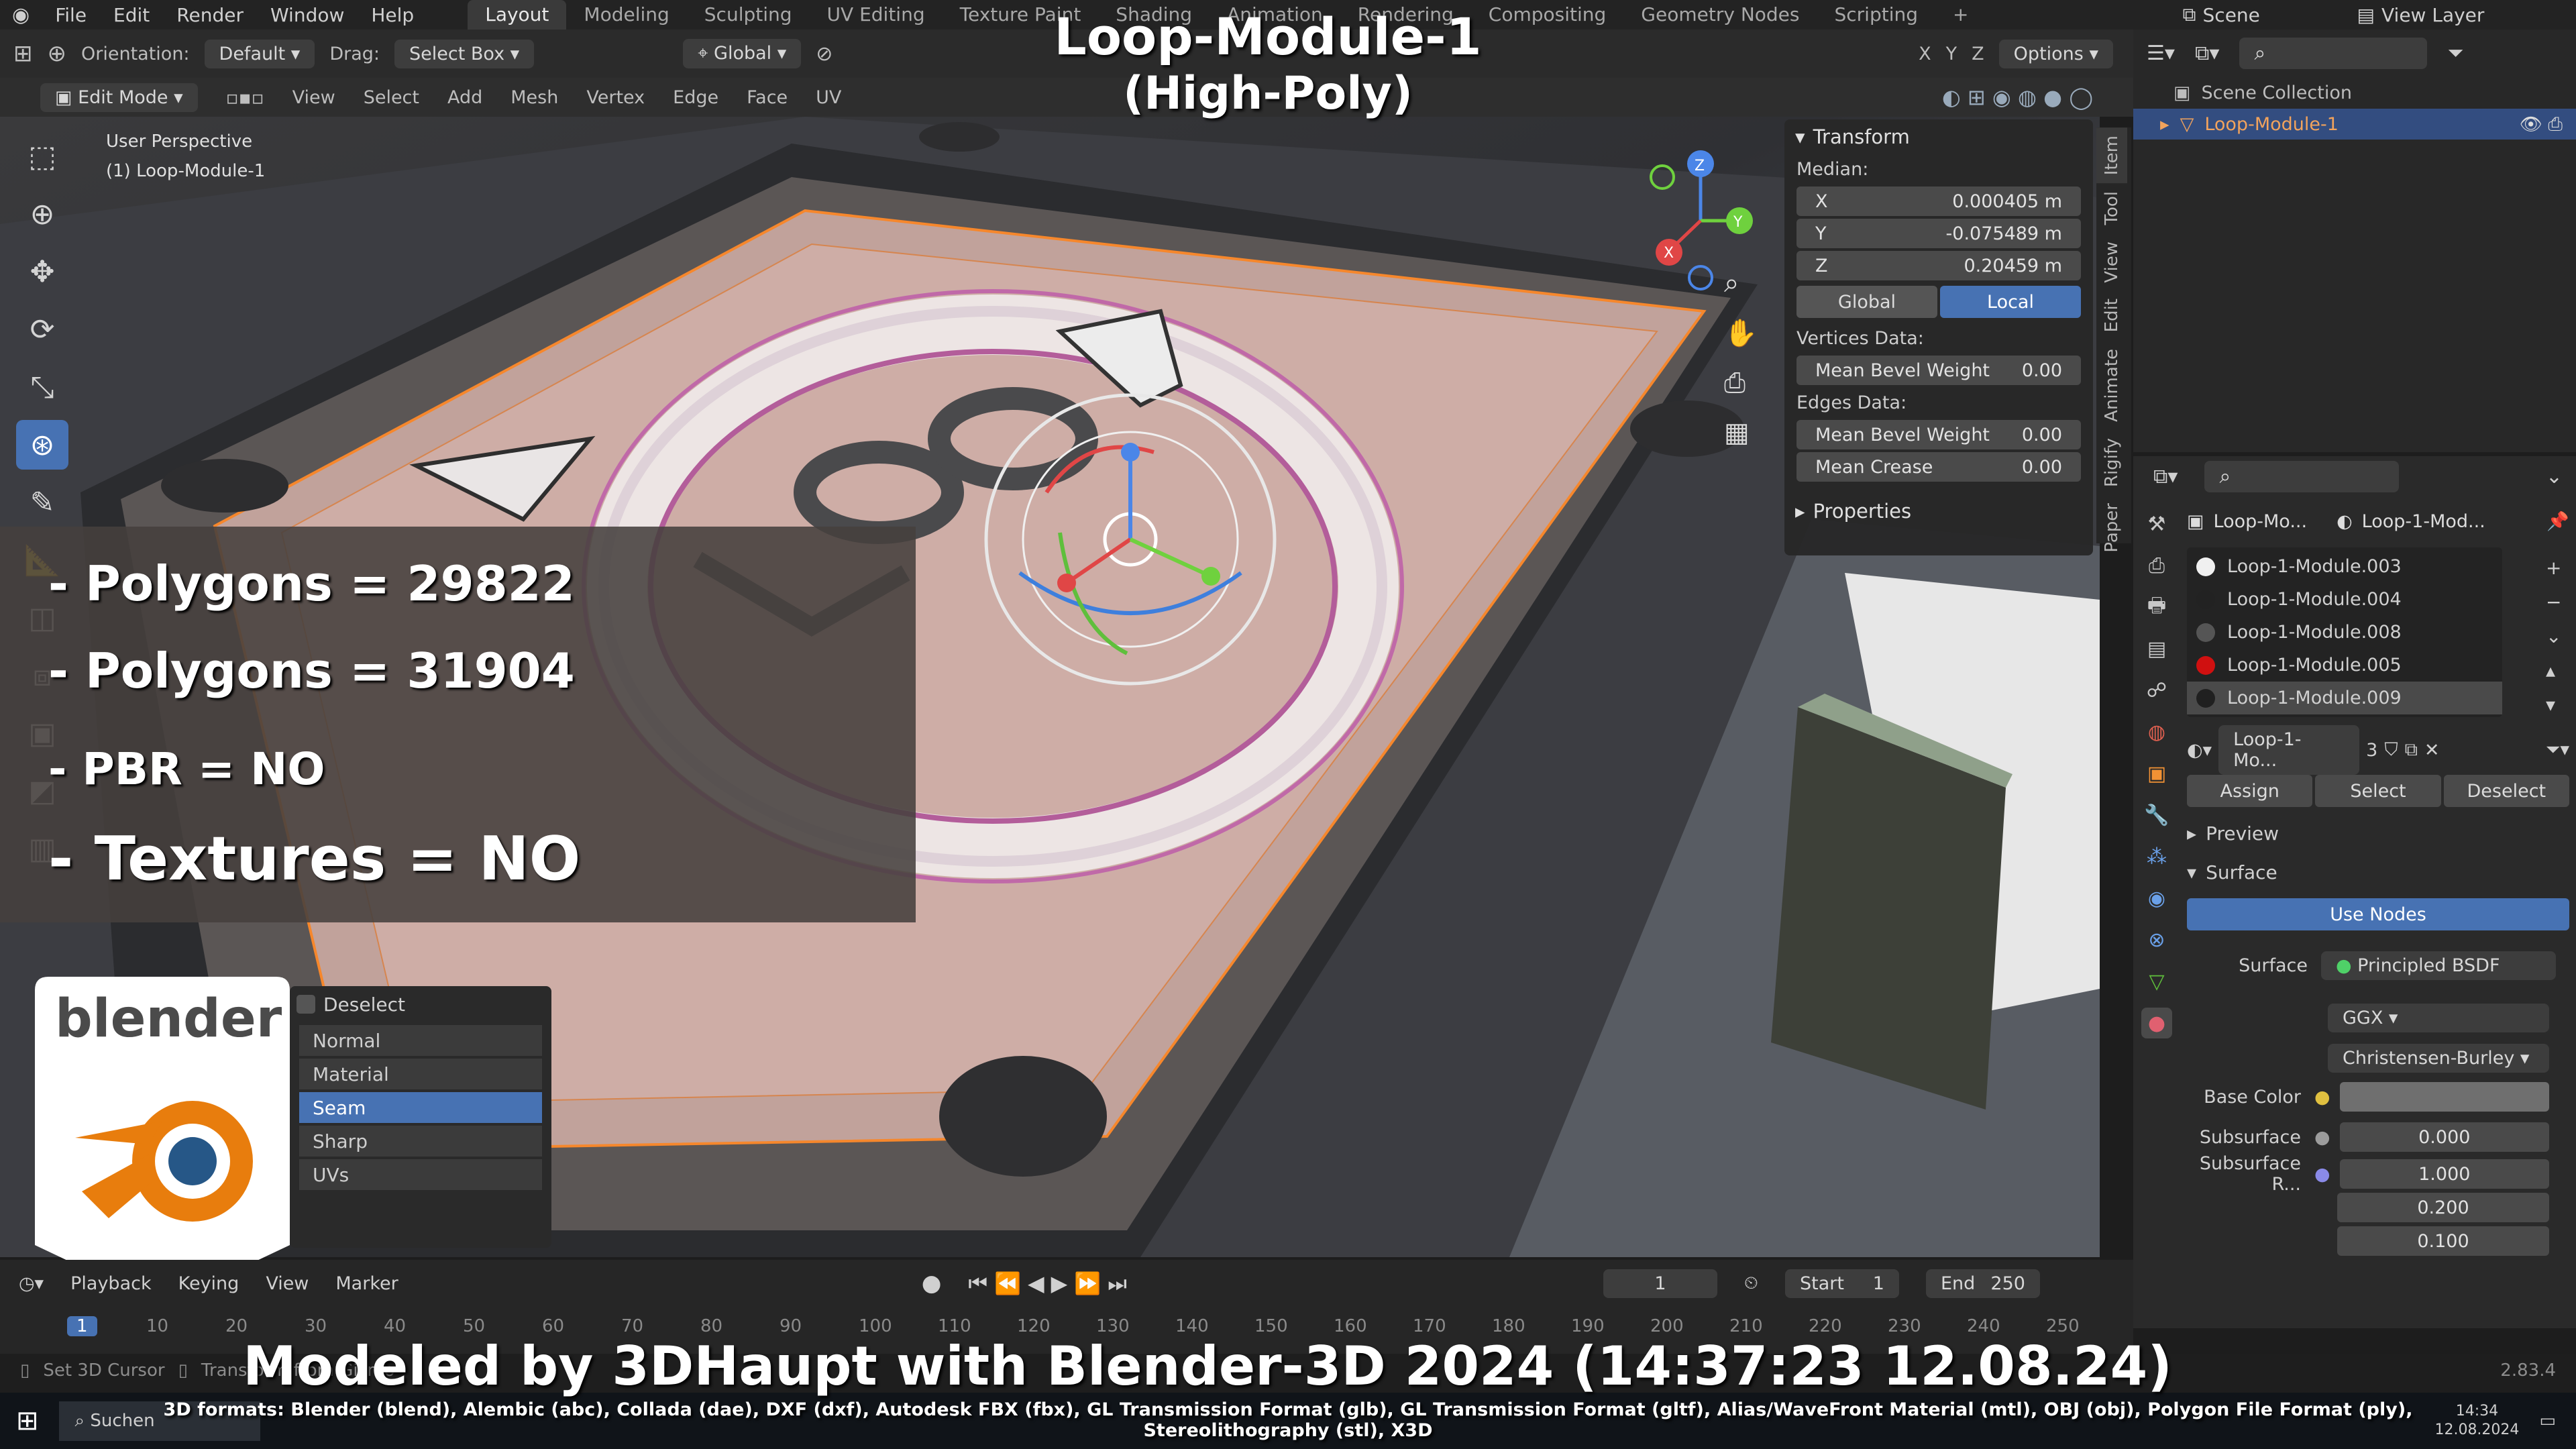 The image size is (2576, 1449). What do you see at coordinates (420, 1074) in the screenshot?
I see `menu-item-material: Material` at bounding box center [420, 1074].